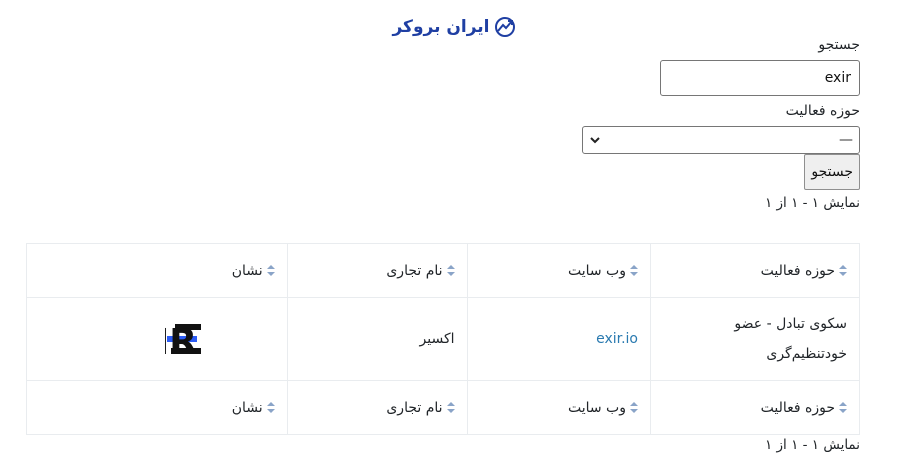 This screenshot has height=460, width=900. I want to click on column-footer-website: وب سایت, so click(559, 407).